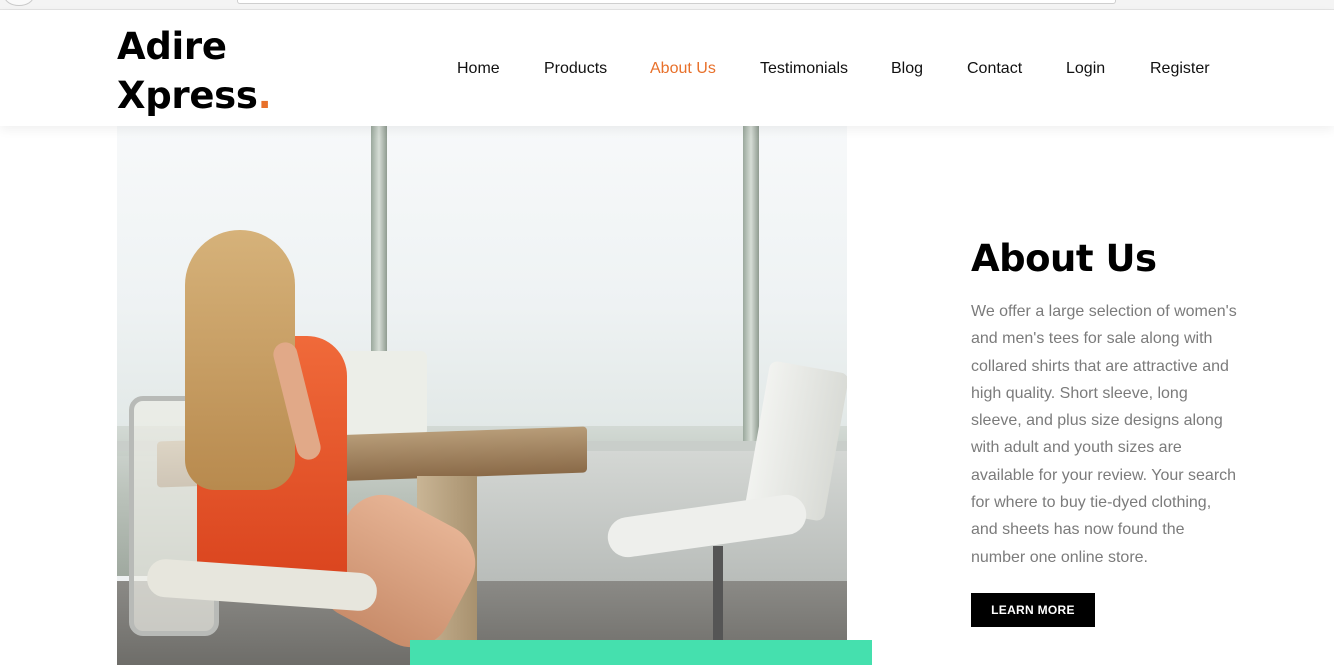  What do you see at coordinates (718, 596) in the screenshot?
I see `office-chair-stem` at bounding box center [718, 596].